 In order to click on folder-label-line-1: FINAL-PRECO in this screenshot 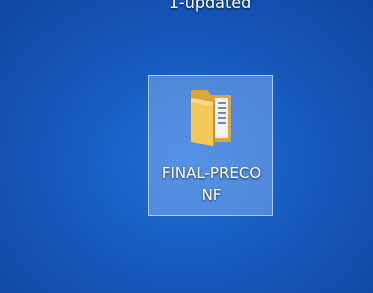, I will do `click(211, 173)`.